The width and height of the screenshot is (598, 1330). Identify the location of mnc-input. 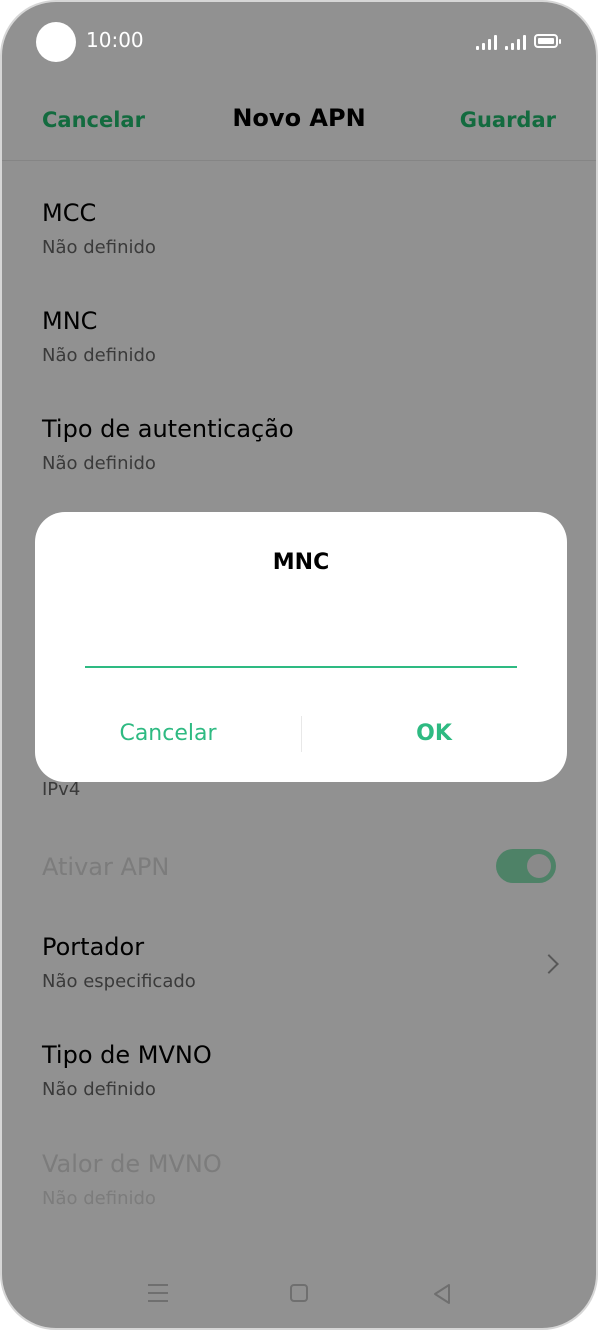
(301, 645).